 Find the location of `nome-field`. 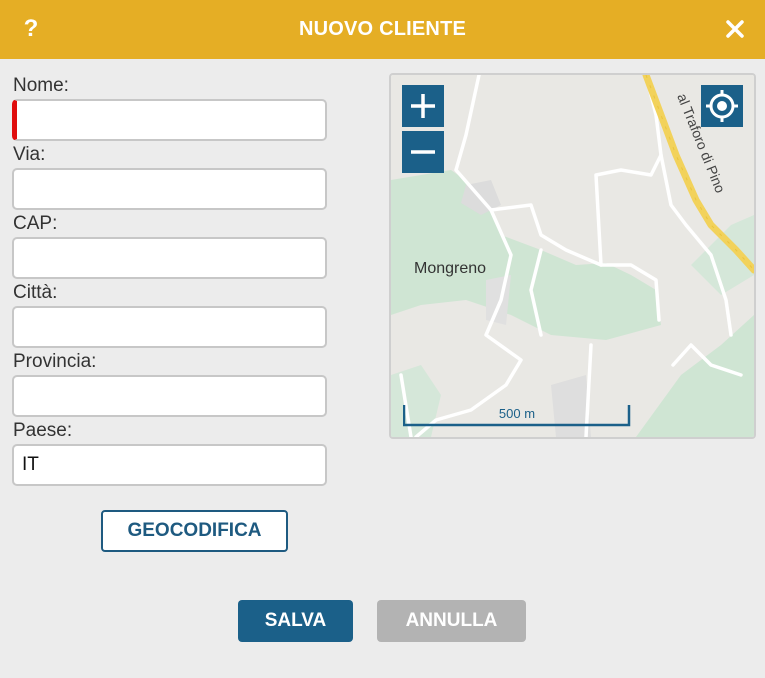

nome-field is located at coordinates (169, 120).